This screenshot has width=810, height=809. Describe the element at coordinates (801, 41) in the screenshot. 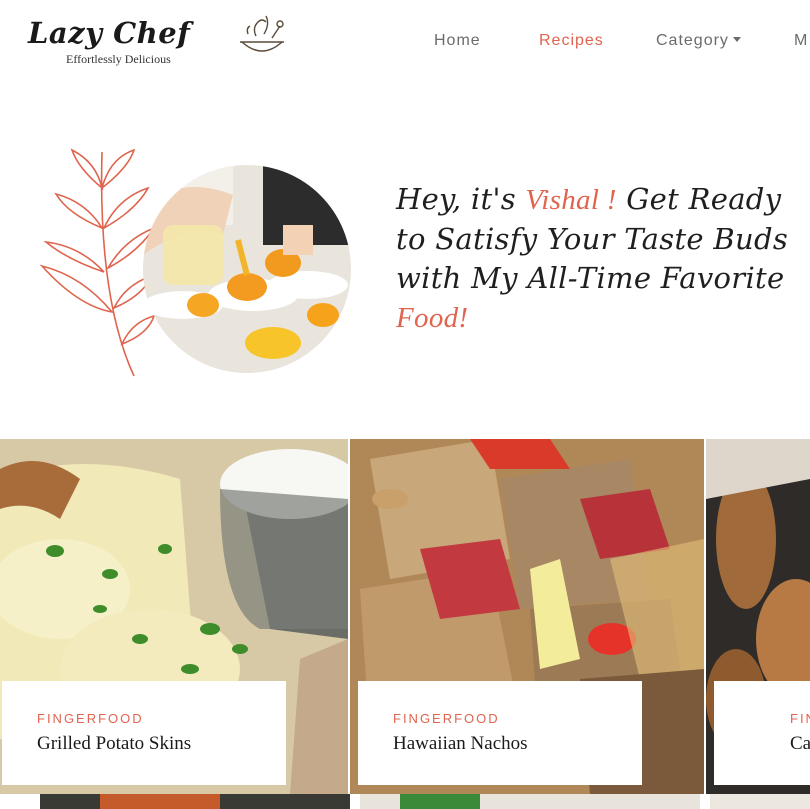

I see `nav-more: M` at that location.